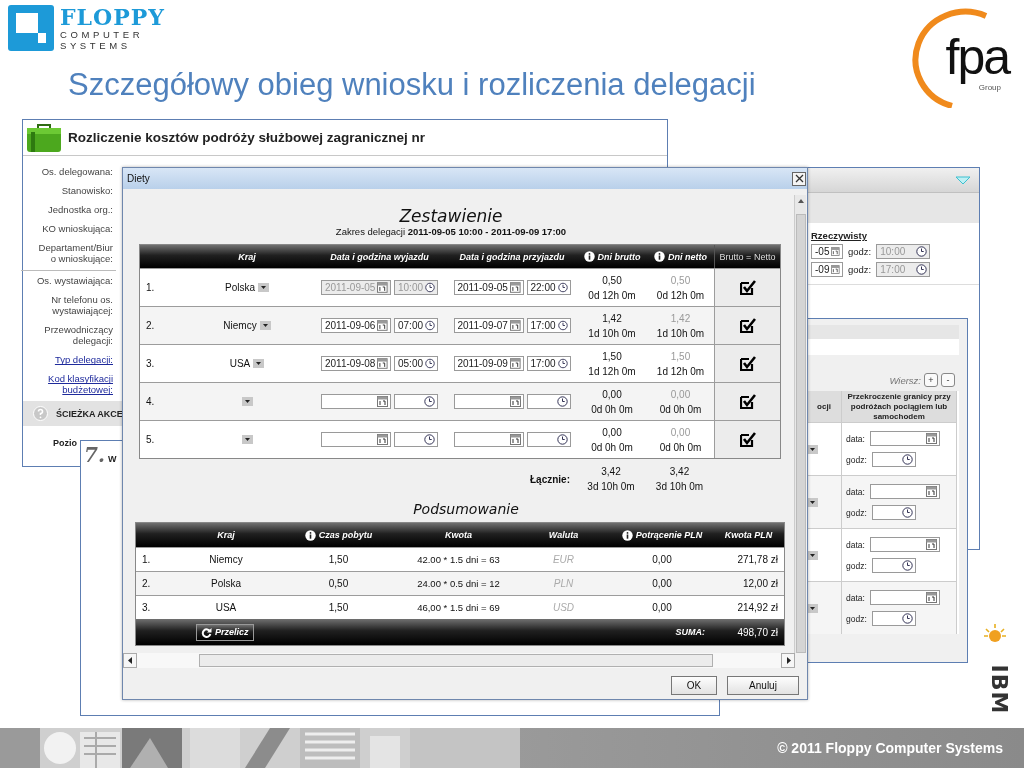  I want to click on step-number: 7., so click(94, 455).